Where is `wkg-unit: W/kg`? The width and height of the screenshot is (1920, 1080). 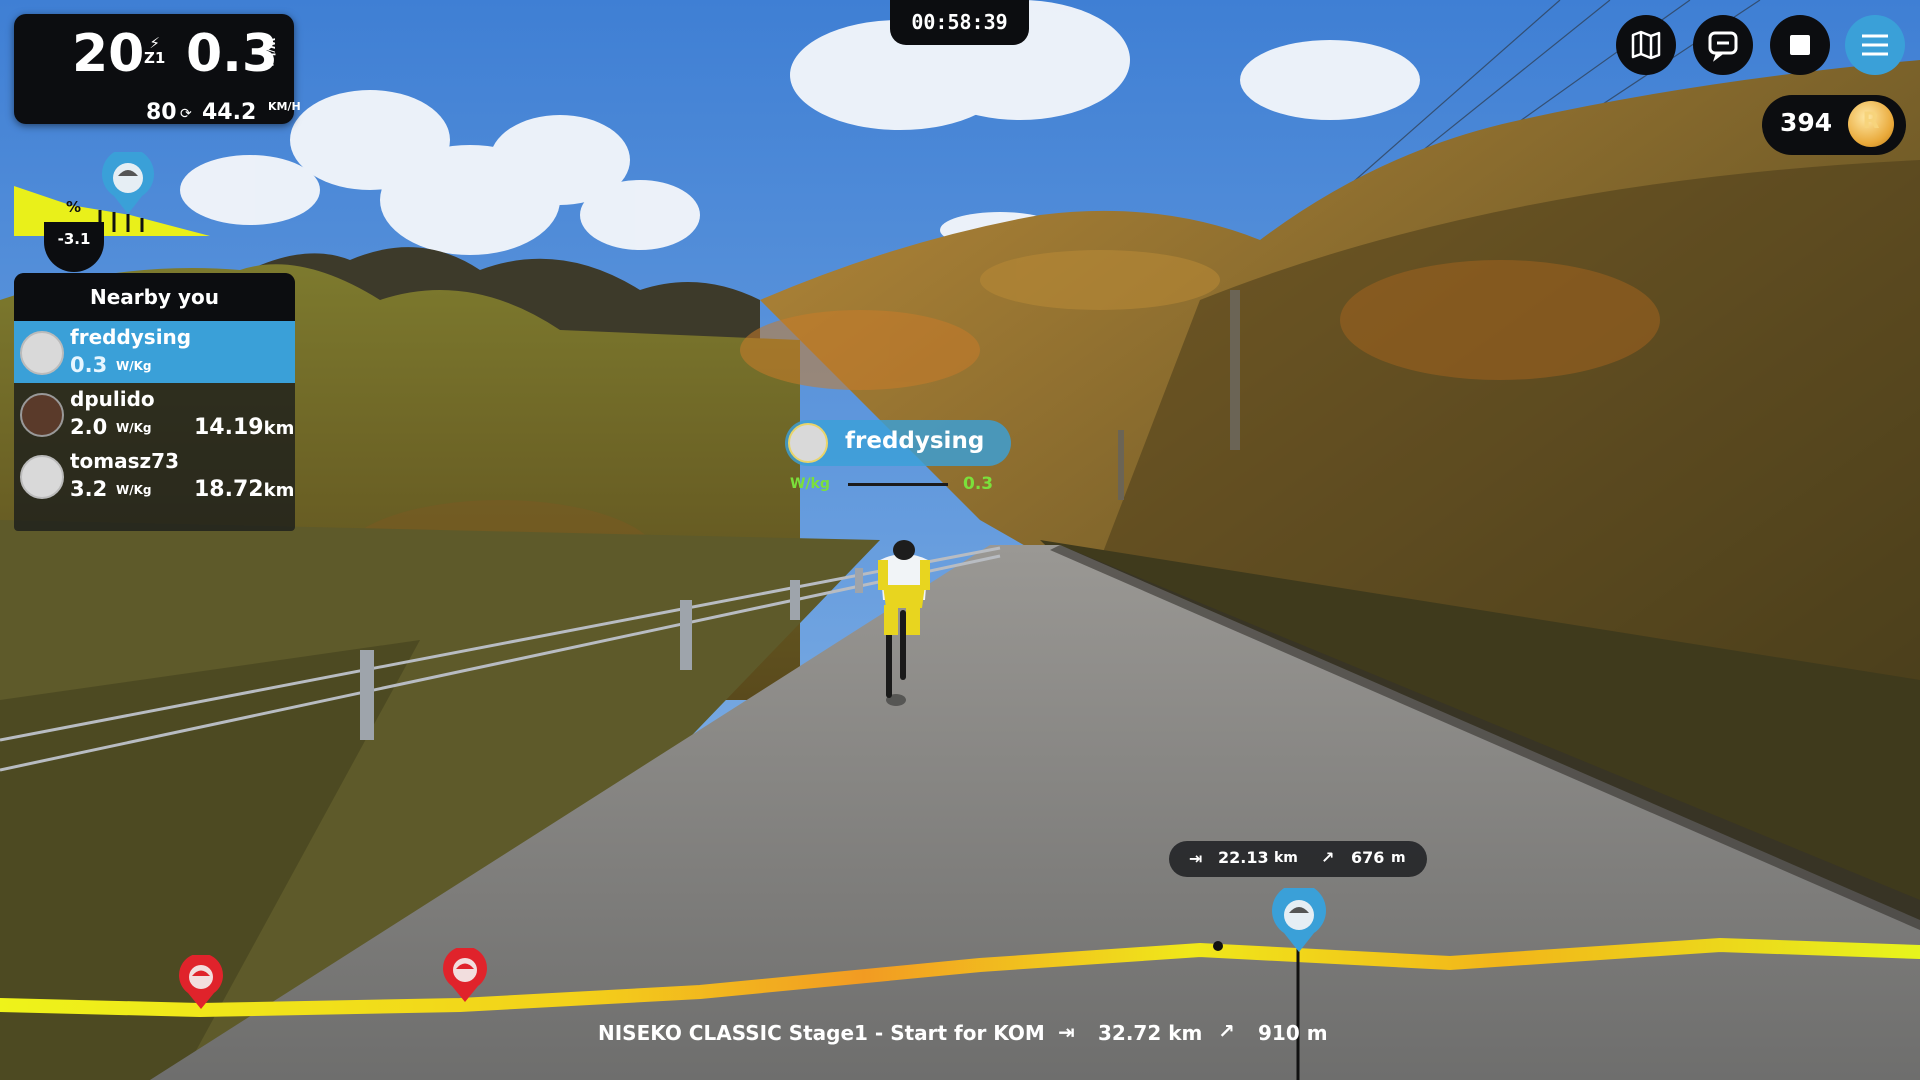 wkg-unit: W/kg is located at coordinates (270, 52).